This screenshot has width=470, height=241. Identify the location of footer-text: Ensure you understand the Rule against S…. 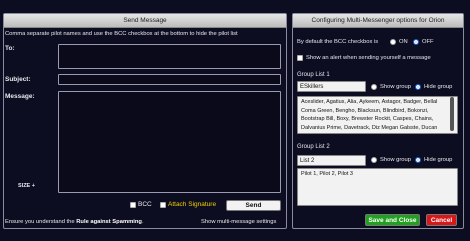
(74, 222).